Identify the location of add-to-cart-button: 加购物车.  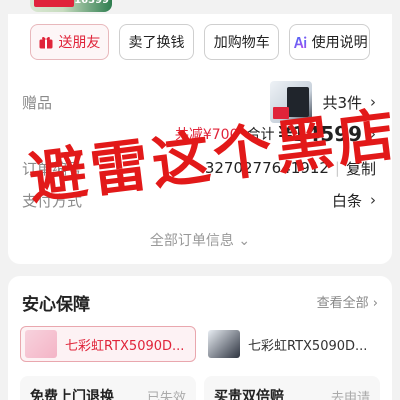
(242, 42).